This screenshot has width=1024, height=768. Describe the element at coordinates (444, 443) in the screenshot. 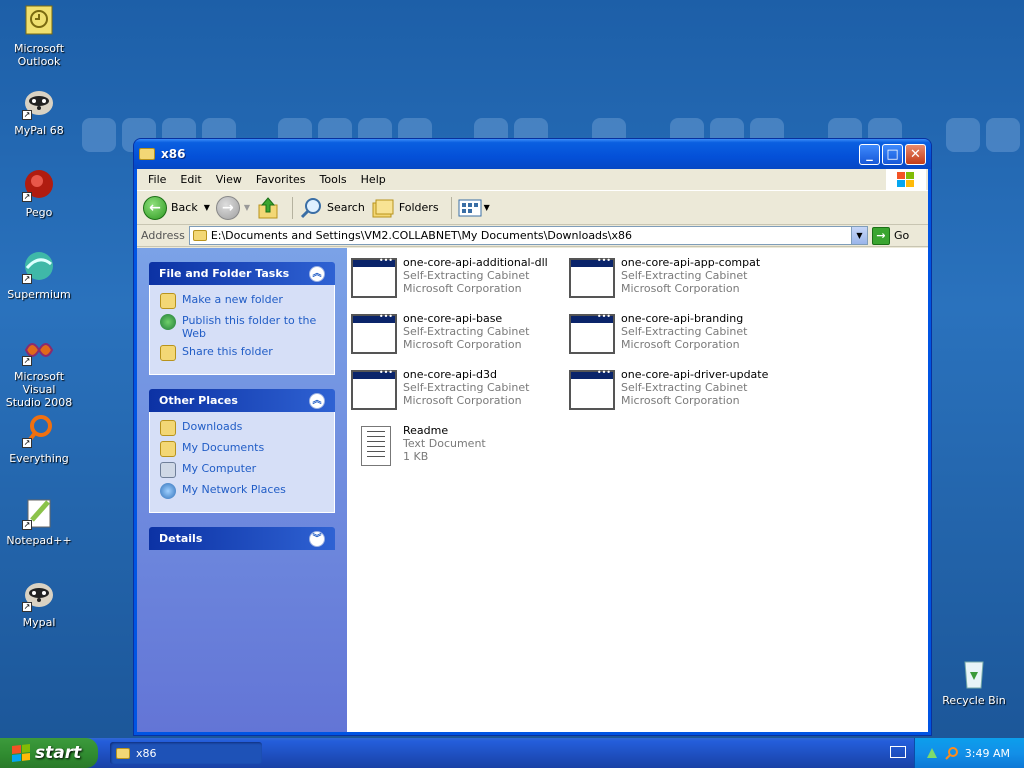

I see `file-type: Text Document` at that location.